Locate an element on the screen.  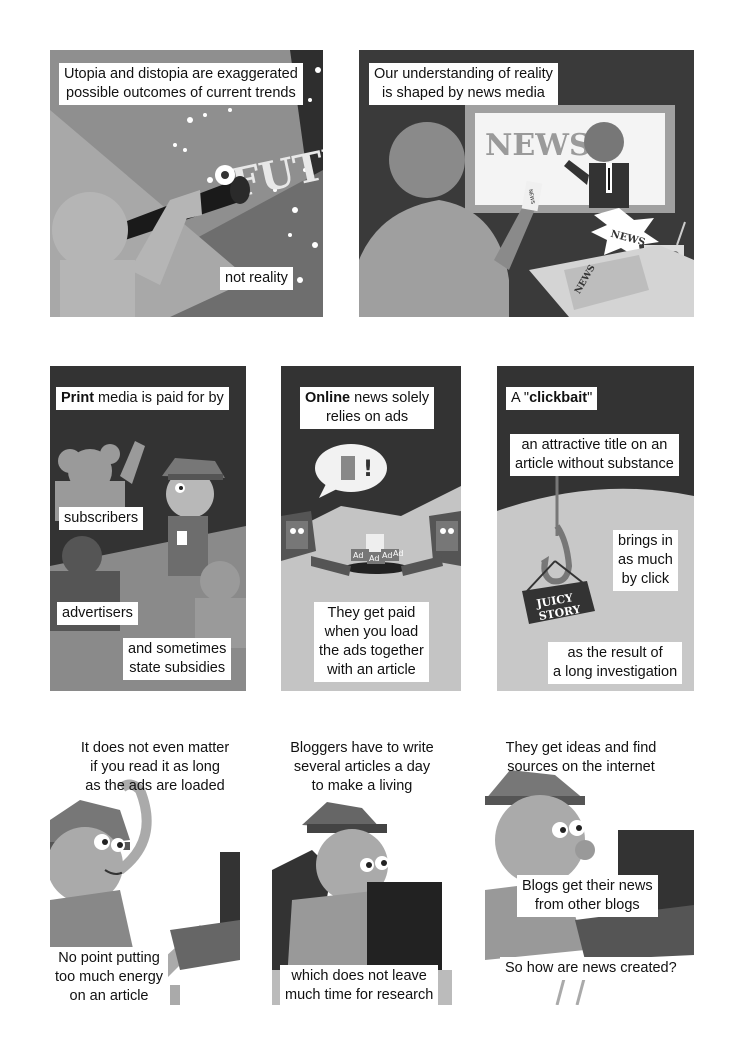
caption-line: when you load is located at coordinates (371, 632).